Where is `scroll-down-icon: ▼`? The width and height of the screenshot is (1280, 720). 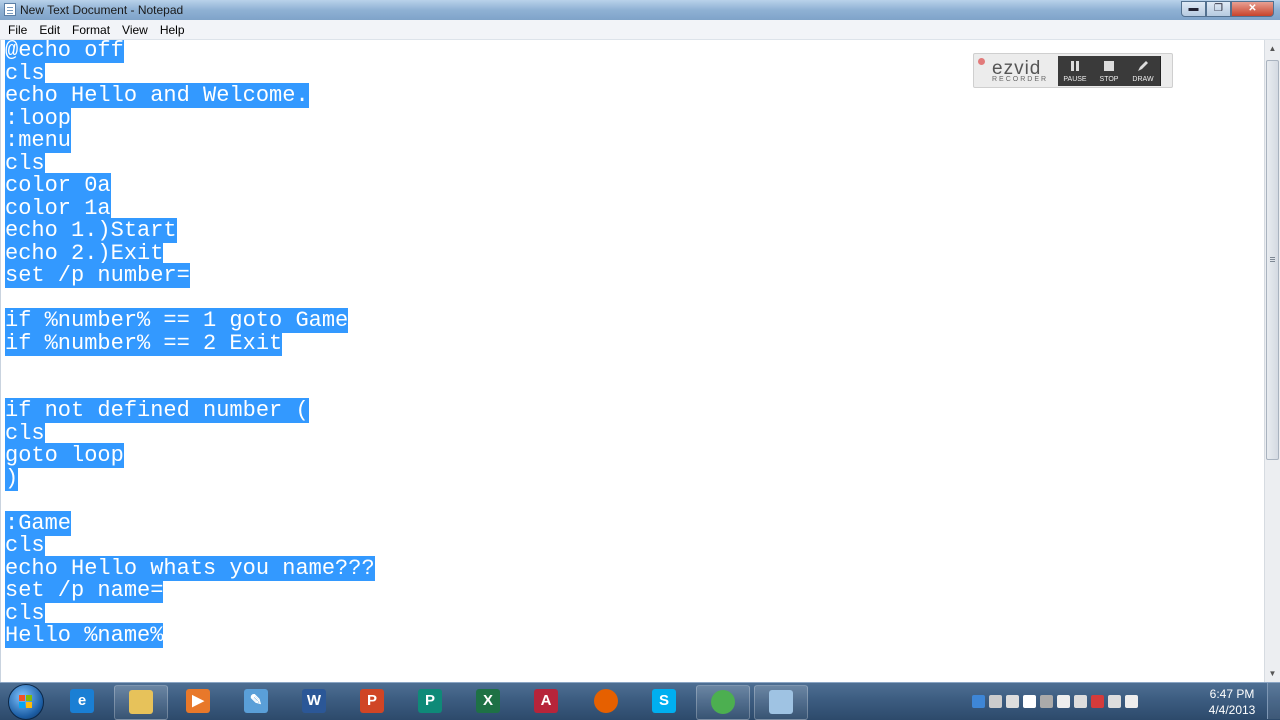
scroll-down-icon: ▼ is located at coordinates (1272, 673).